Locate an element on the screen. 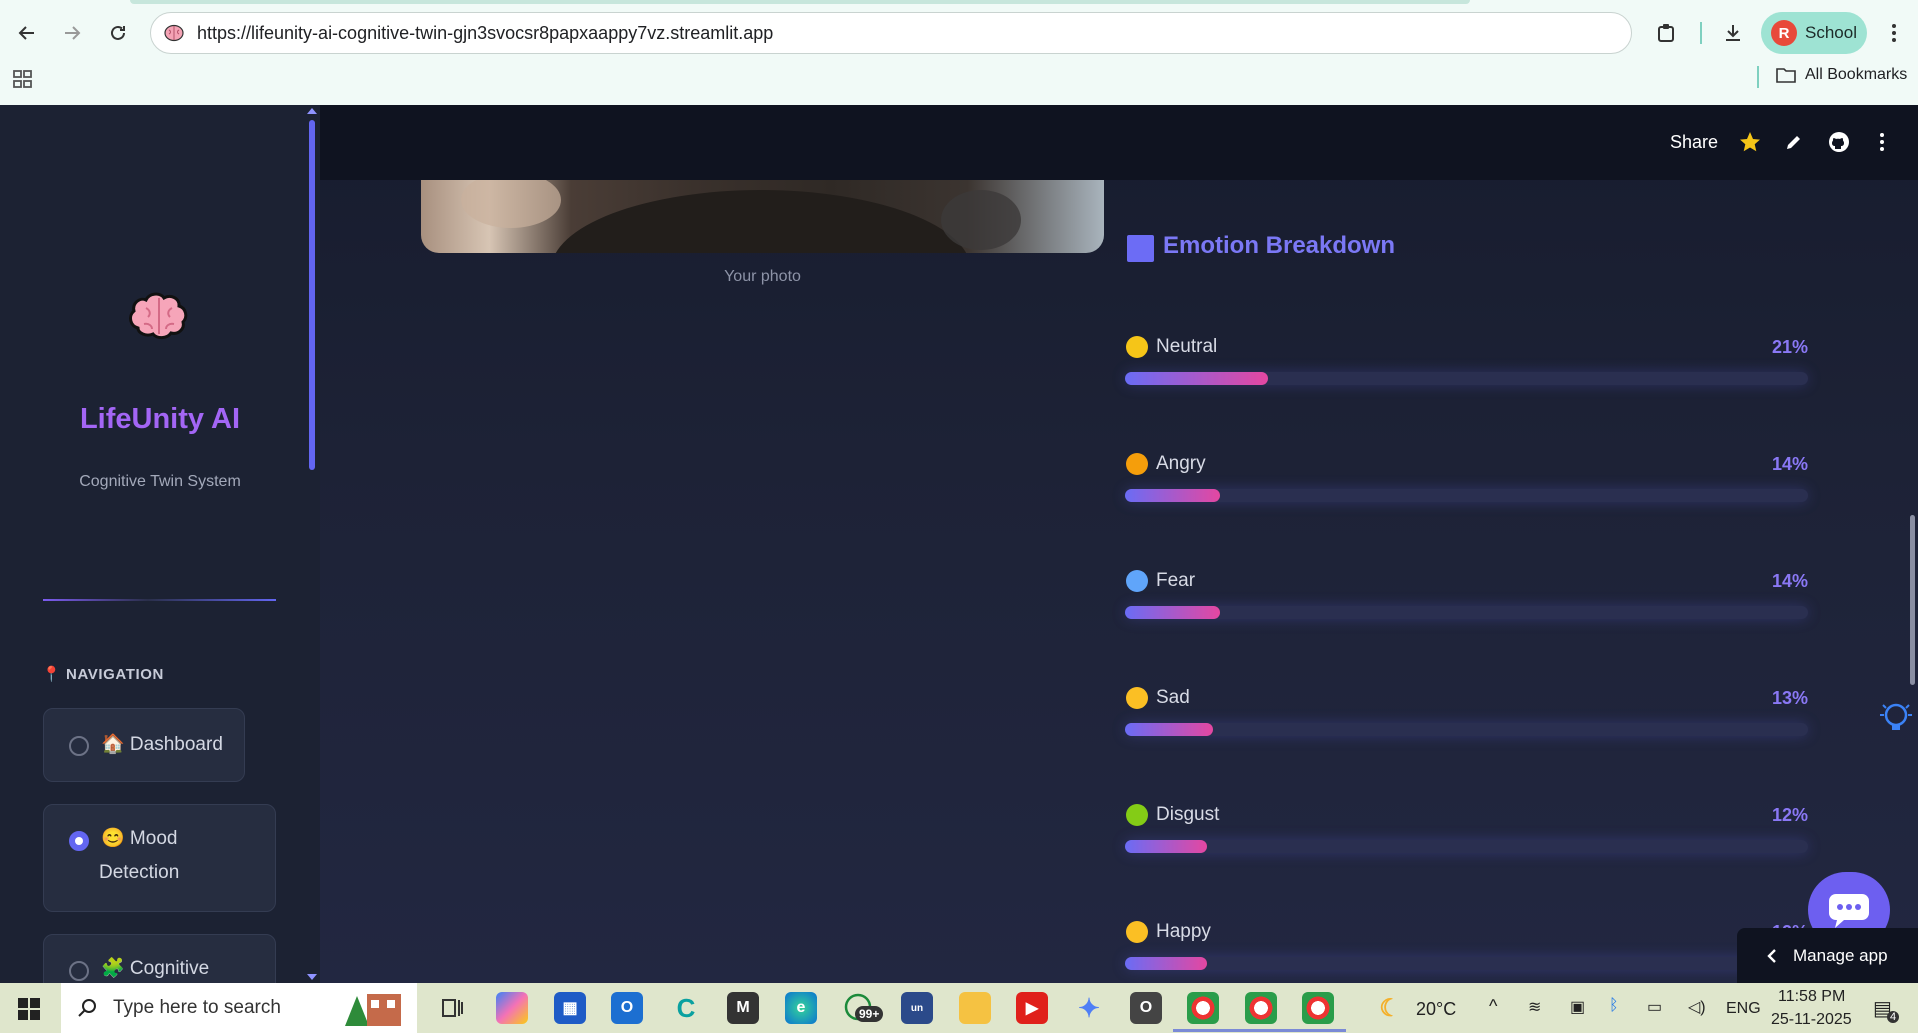 The image size is (1918, 1033). emotion-label-sad: Sad is located at coordinates (1158, 698).